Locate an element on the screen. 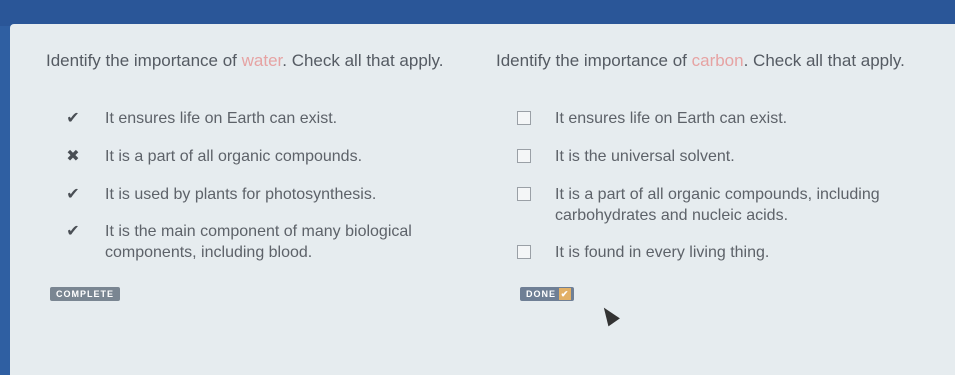 The height and width of the screenshot is (375, 955). done-check-icon: ✔ is located at coordinates (565, 294).